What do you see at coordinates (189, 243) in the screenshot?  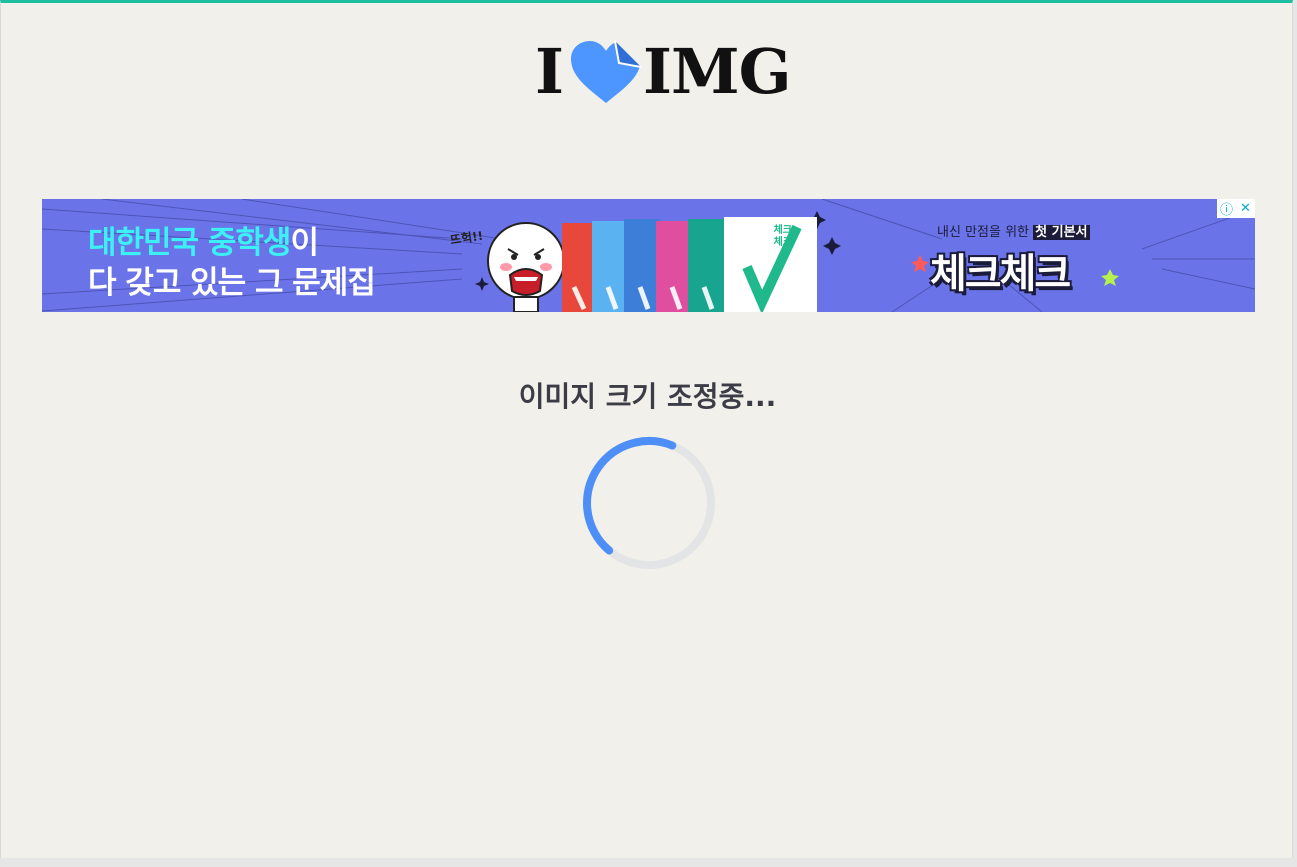 I see `ad-headline-highlight: 대한민국 중학생` at bounding box center [189, 243].